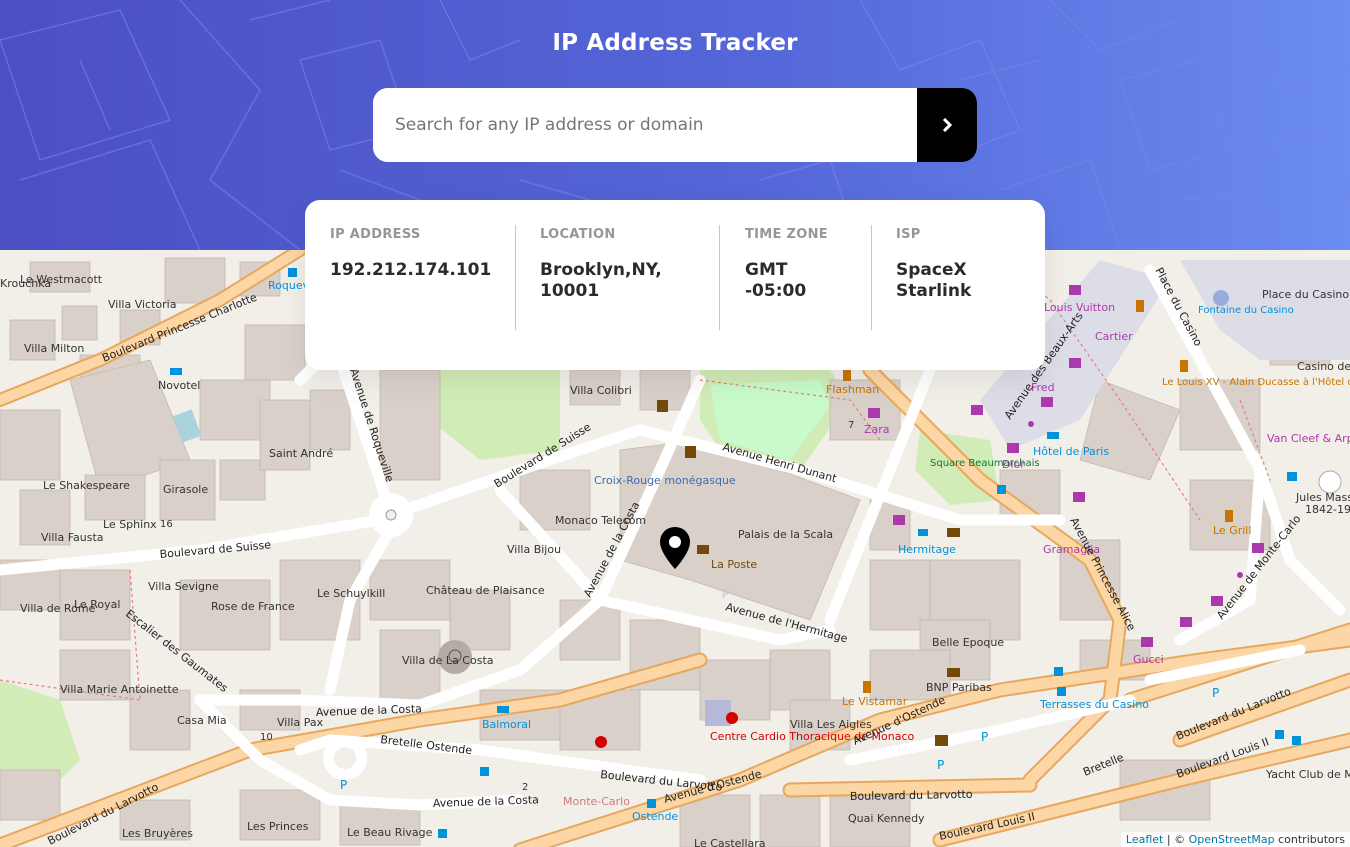 The width and height of the screenshot is (1350, 847). What do you see at coordinates (166, 524) in the screenshot?
I see `label-number-16: 16` at bounding box center [166, 524].